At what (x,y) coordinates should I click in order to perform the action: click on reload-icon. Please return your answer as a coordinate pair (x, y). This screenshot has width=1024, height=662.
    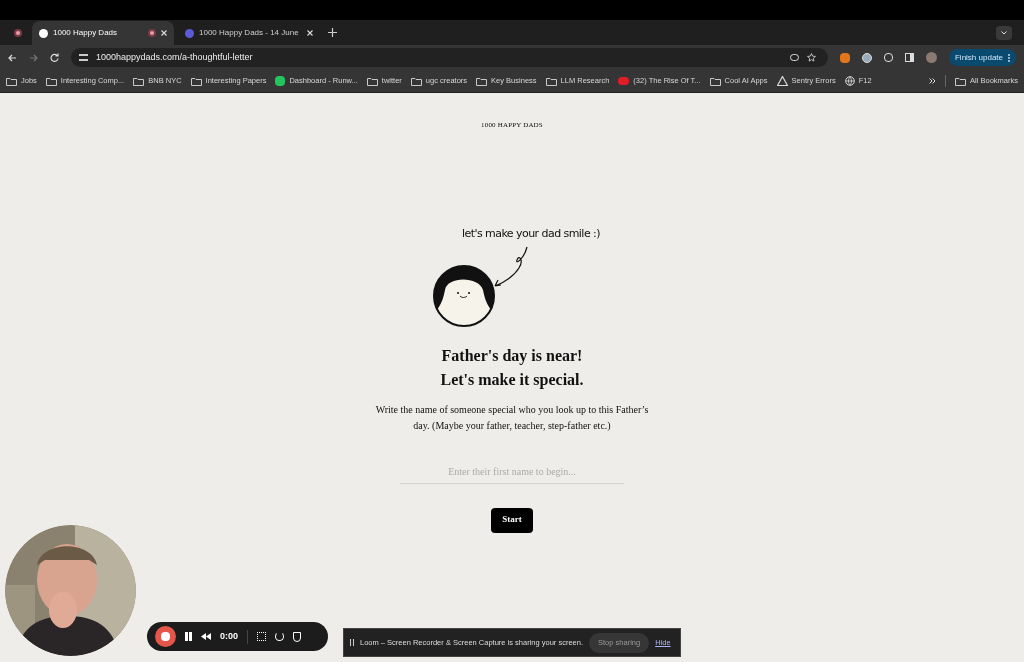
    Looking at the image, I should click on (54, 57).